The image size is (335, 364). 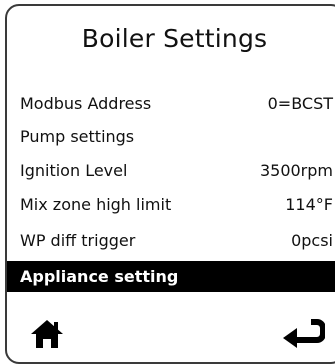 What do you see at coordinates (171, 136) in the screenshot?
I see `menu-item-pump-settings: Pump settings` at bounding box center [171, 136].